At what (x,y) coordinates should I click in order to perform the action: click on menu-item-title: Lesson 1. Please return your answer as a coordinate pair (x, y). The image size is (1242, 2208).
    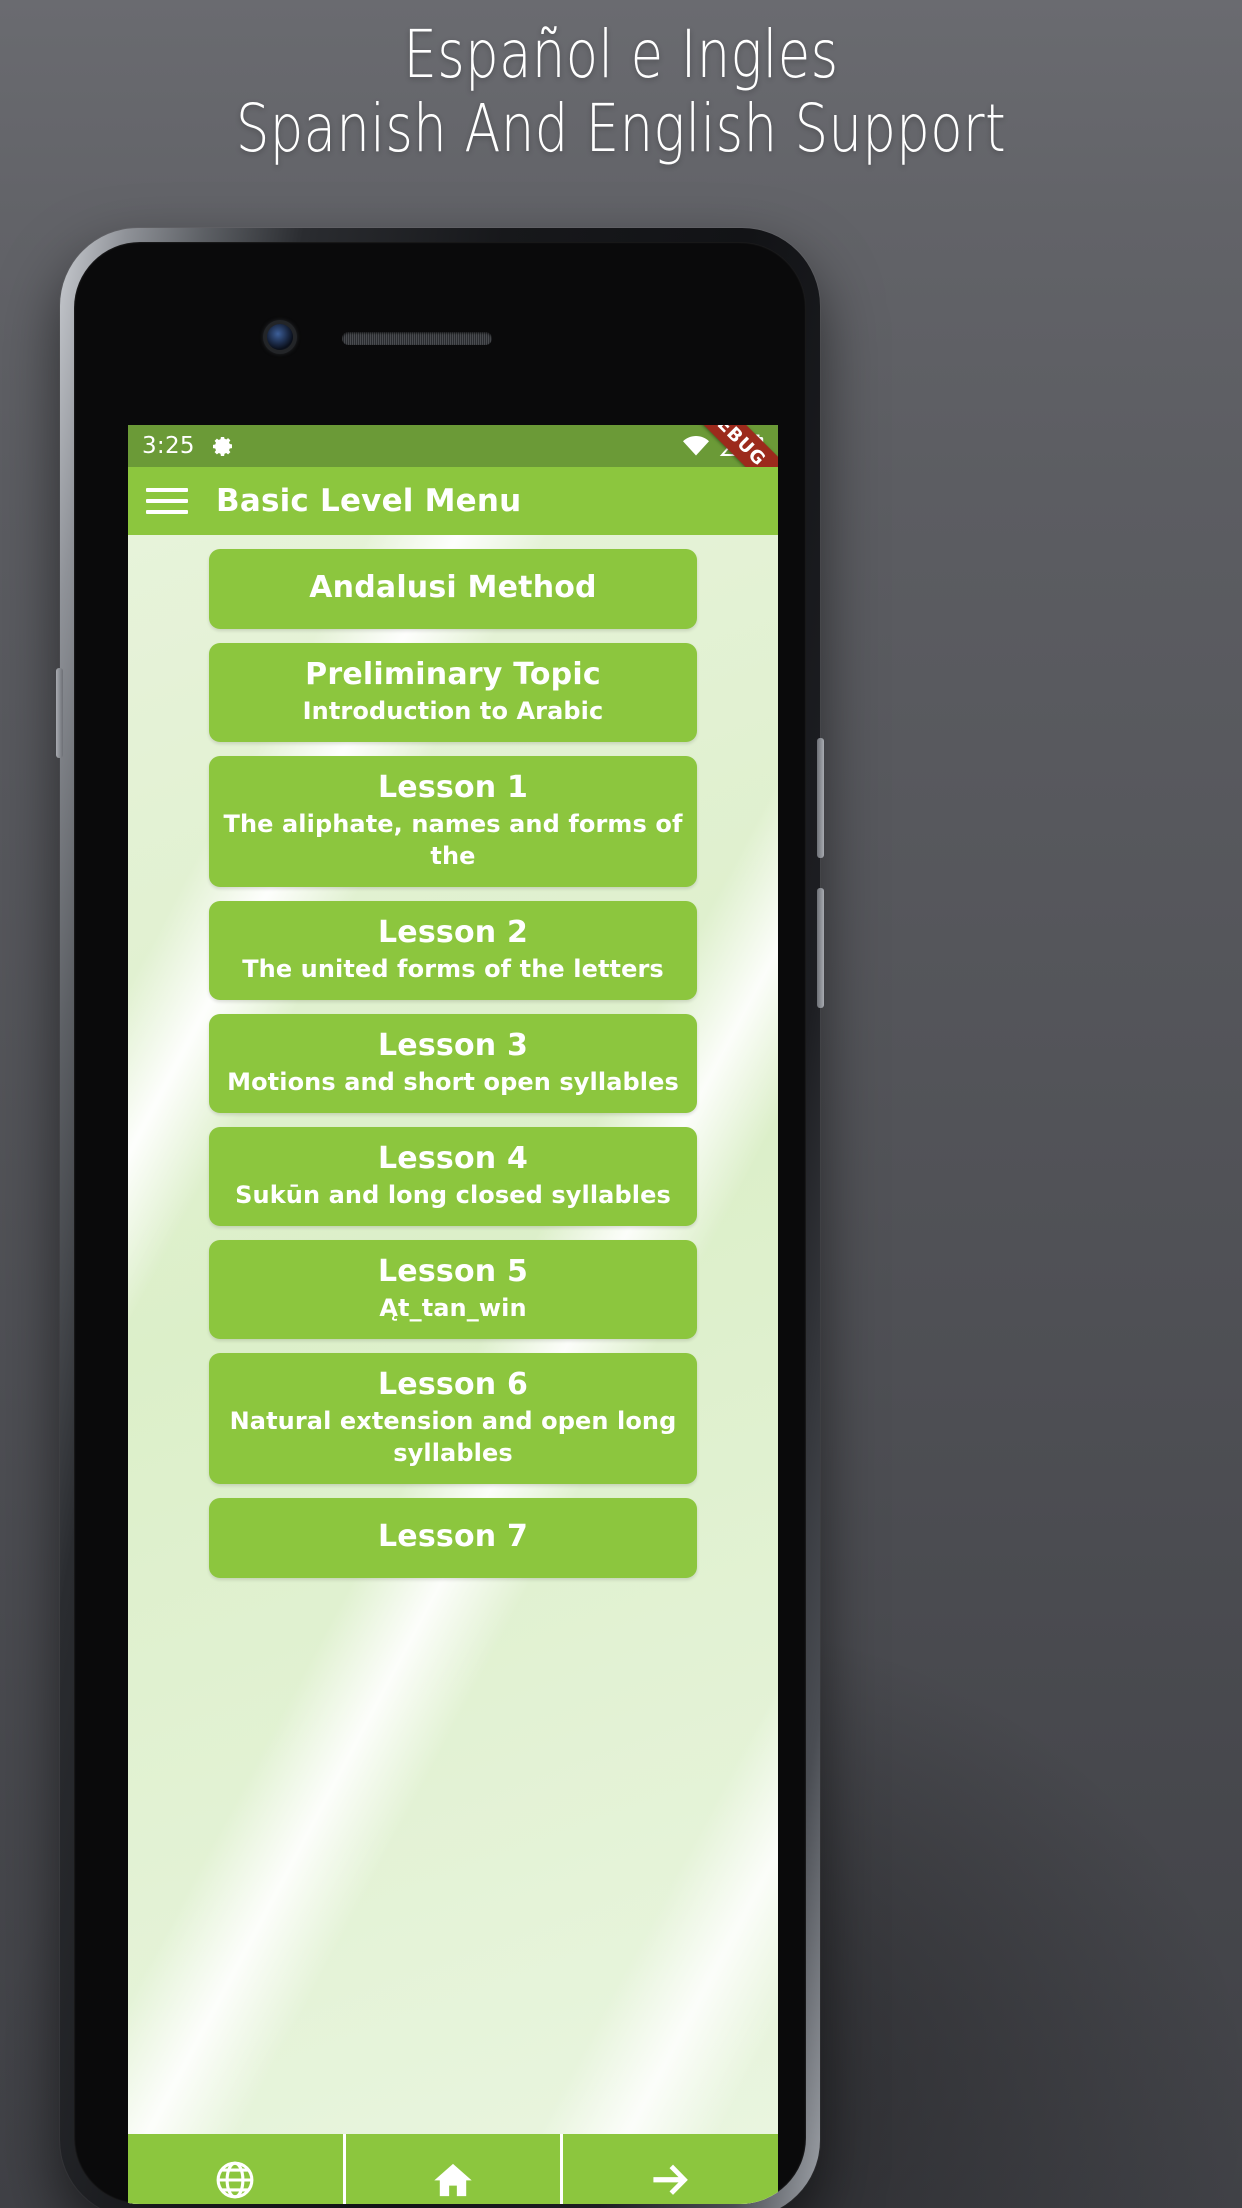
    Looking at the image, I should click on (453, 787).